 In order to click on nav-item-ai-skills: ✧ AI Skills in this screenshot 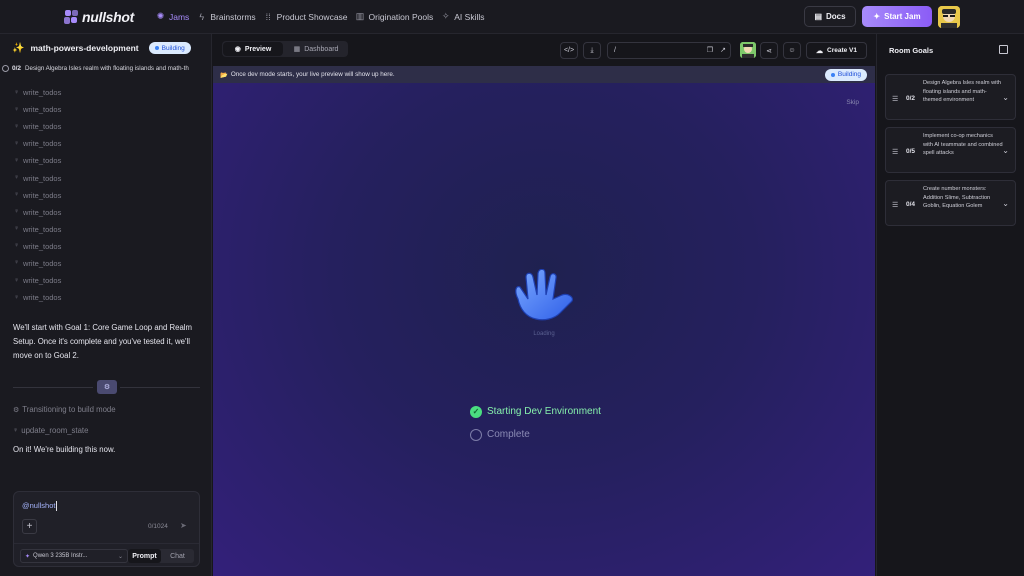, I will do `click(462, 16)`.